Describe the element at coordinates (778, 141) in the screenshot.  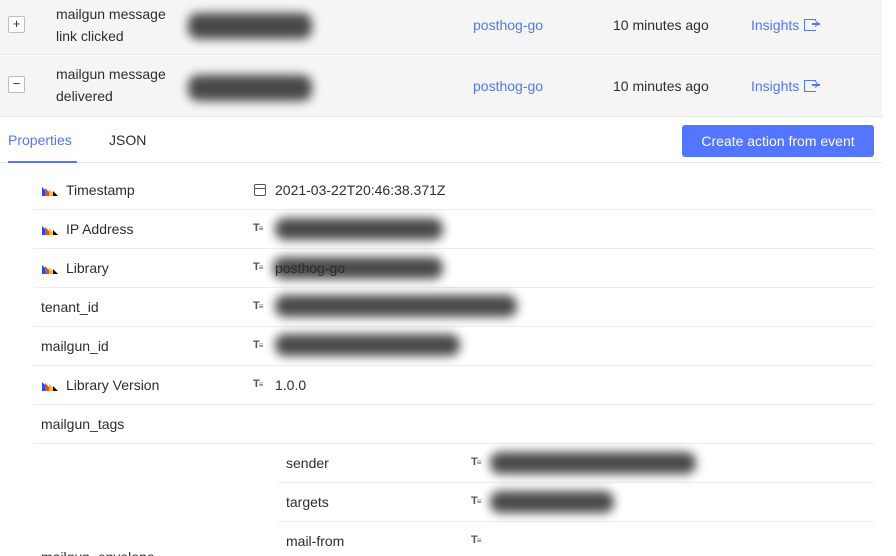
I see `create-action-button: Create action from event` at that location.